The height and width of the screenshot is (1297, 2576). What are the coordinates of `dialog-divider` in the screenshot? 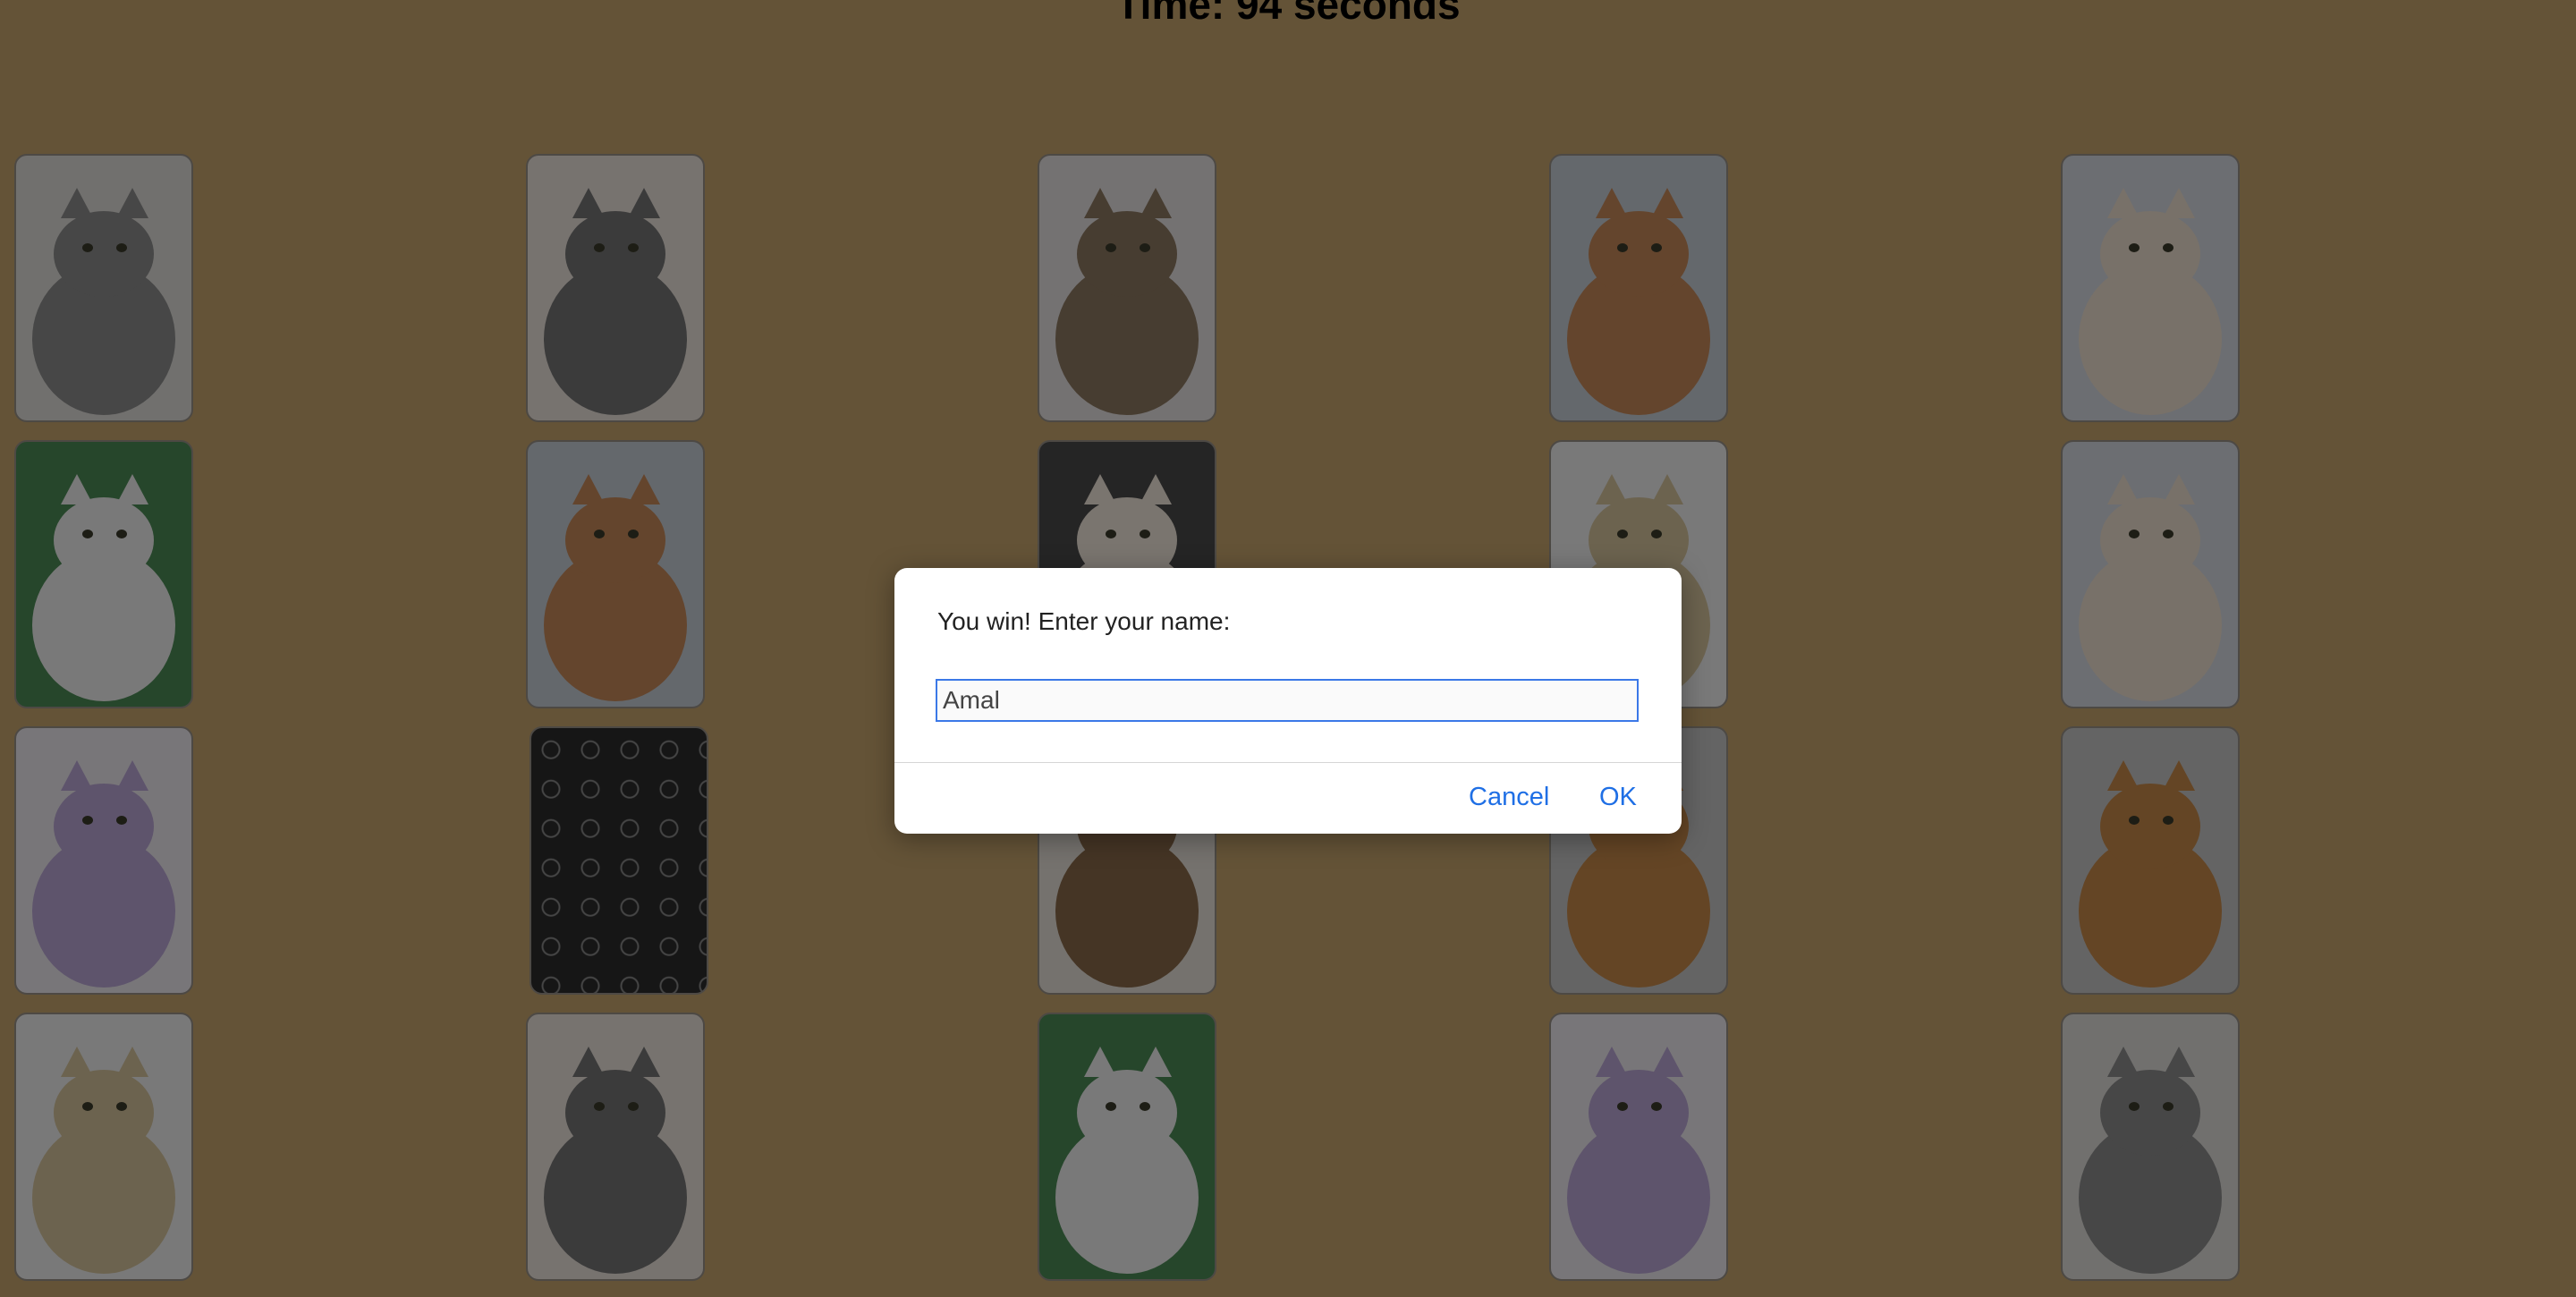 It's located at (1288, 762).